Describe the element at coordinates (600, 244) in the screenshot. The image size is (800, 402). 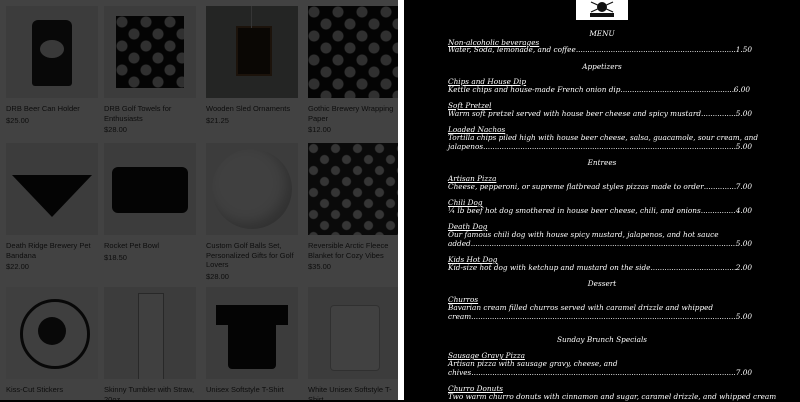
I see `menu-item-line: added5.00` at that location.